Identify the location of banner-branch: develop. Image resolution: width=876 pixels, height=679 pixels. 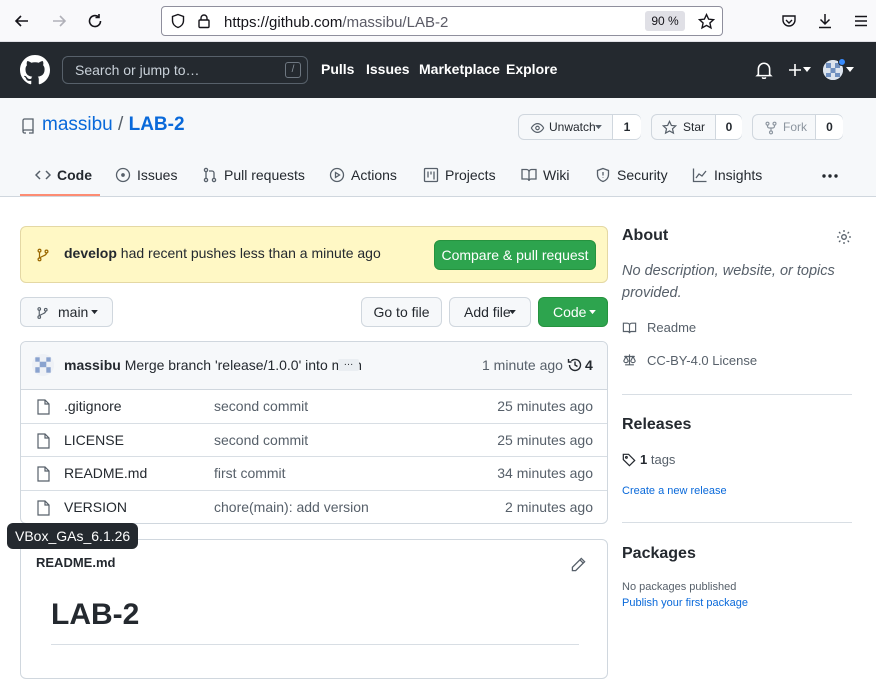
(90, 253).